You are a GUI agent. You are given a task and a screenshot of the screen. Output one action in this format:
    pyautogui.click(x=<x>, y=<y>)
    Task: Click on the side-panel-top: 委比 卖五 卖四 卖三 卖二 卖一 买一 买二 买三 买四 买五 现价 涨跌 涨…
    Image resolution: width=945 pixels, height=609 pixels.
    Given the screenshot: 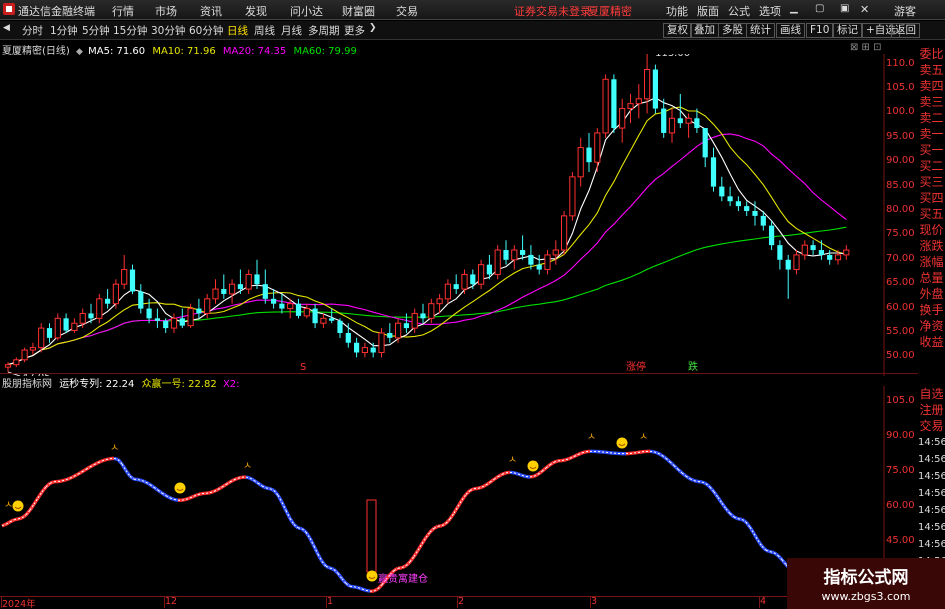 What is the action you would take?
    pyautogui.click(x=931, y=198)
    